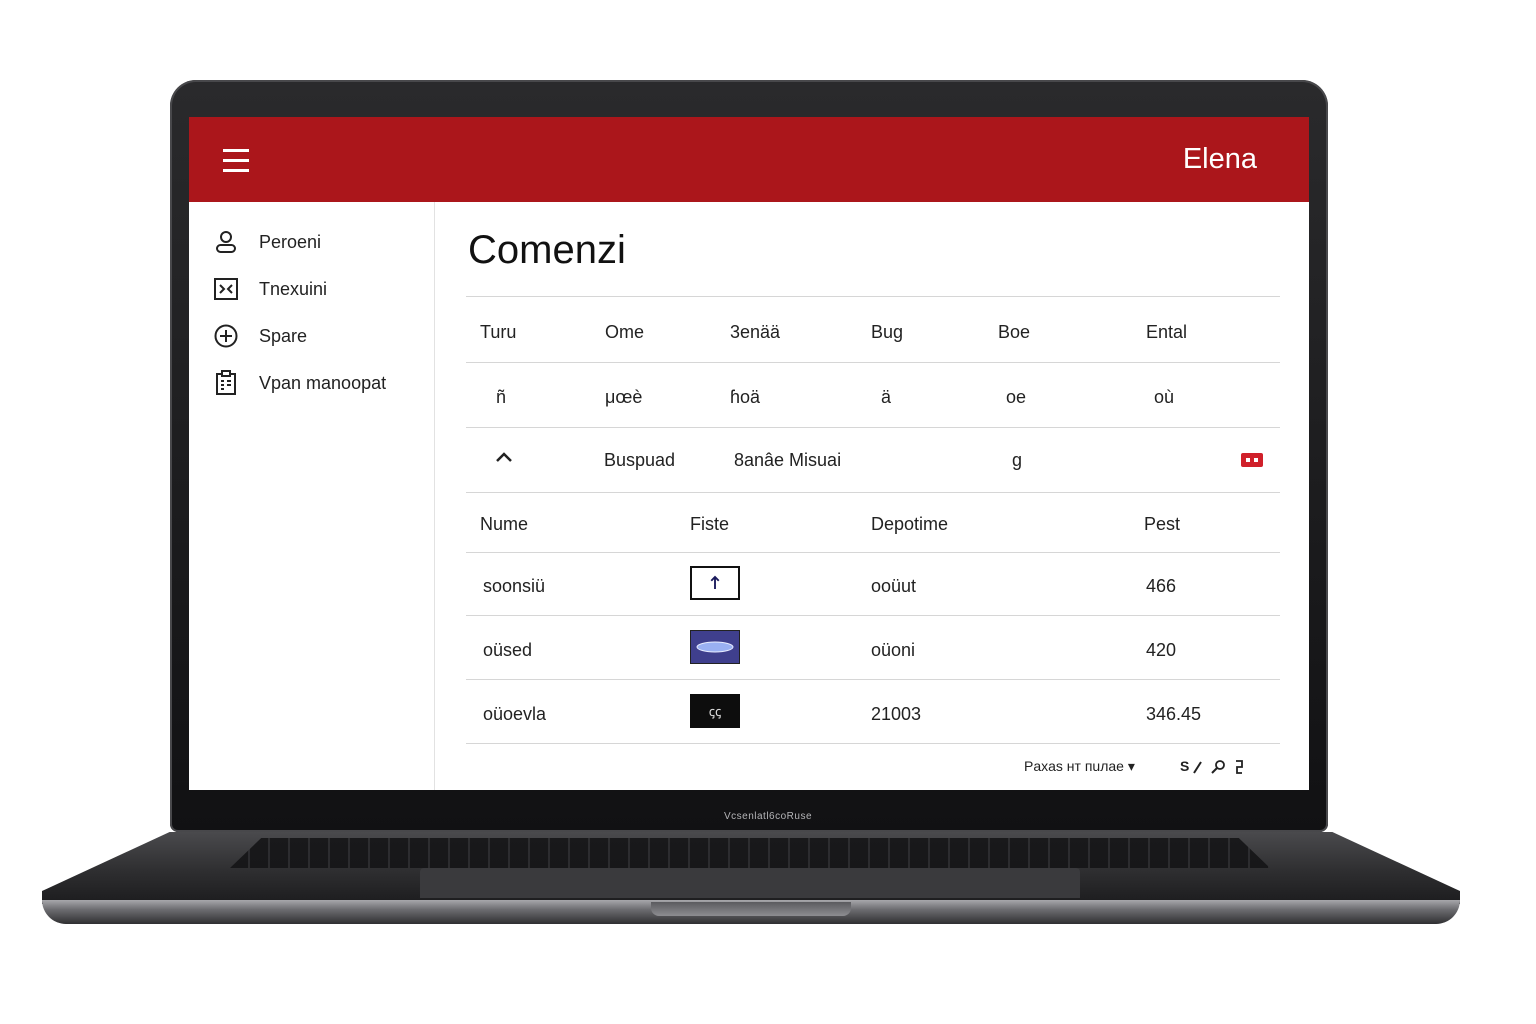  What do you see at coordinates (515, 714) in the screenshot?
I see `item-name: oüoevla` at bounding box center [515, 714].